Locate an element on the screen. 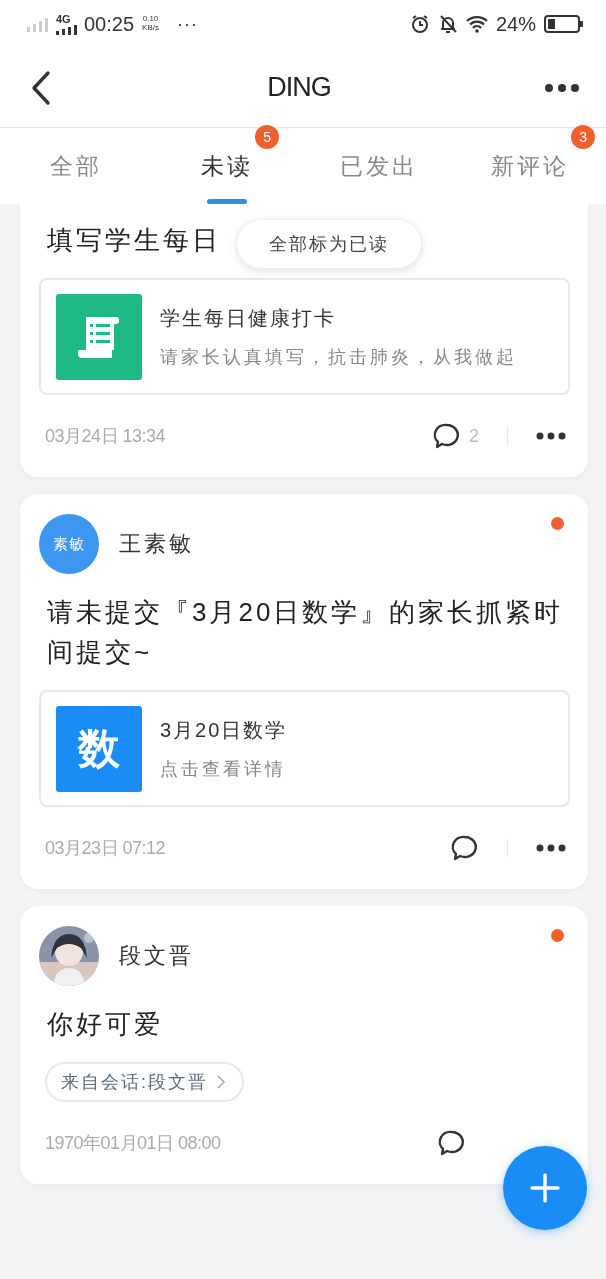 This screenshot has width=606, height=1279. wifi-icon is located at coordinates (476, 24).